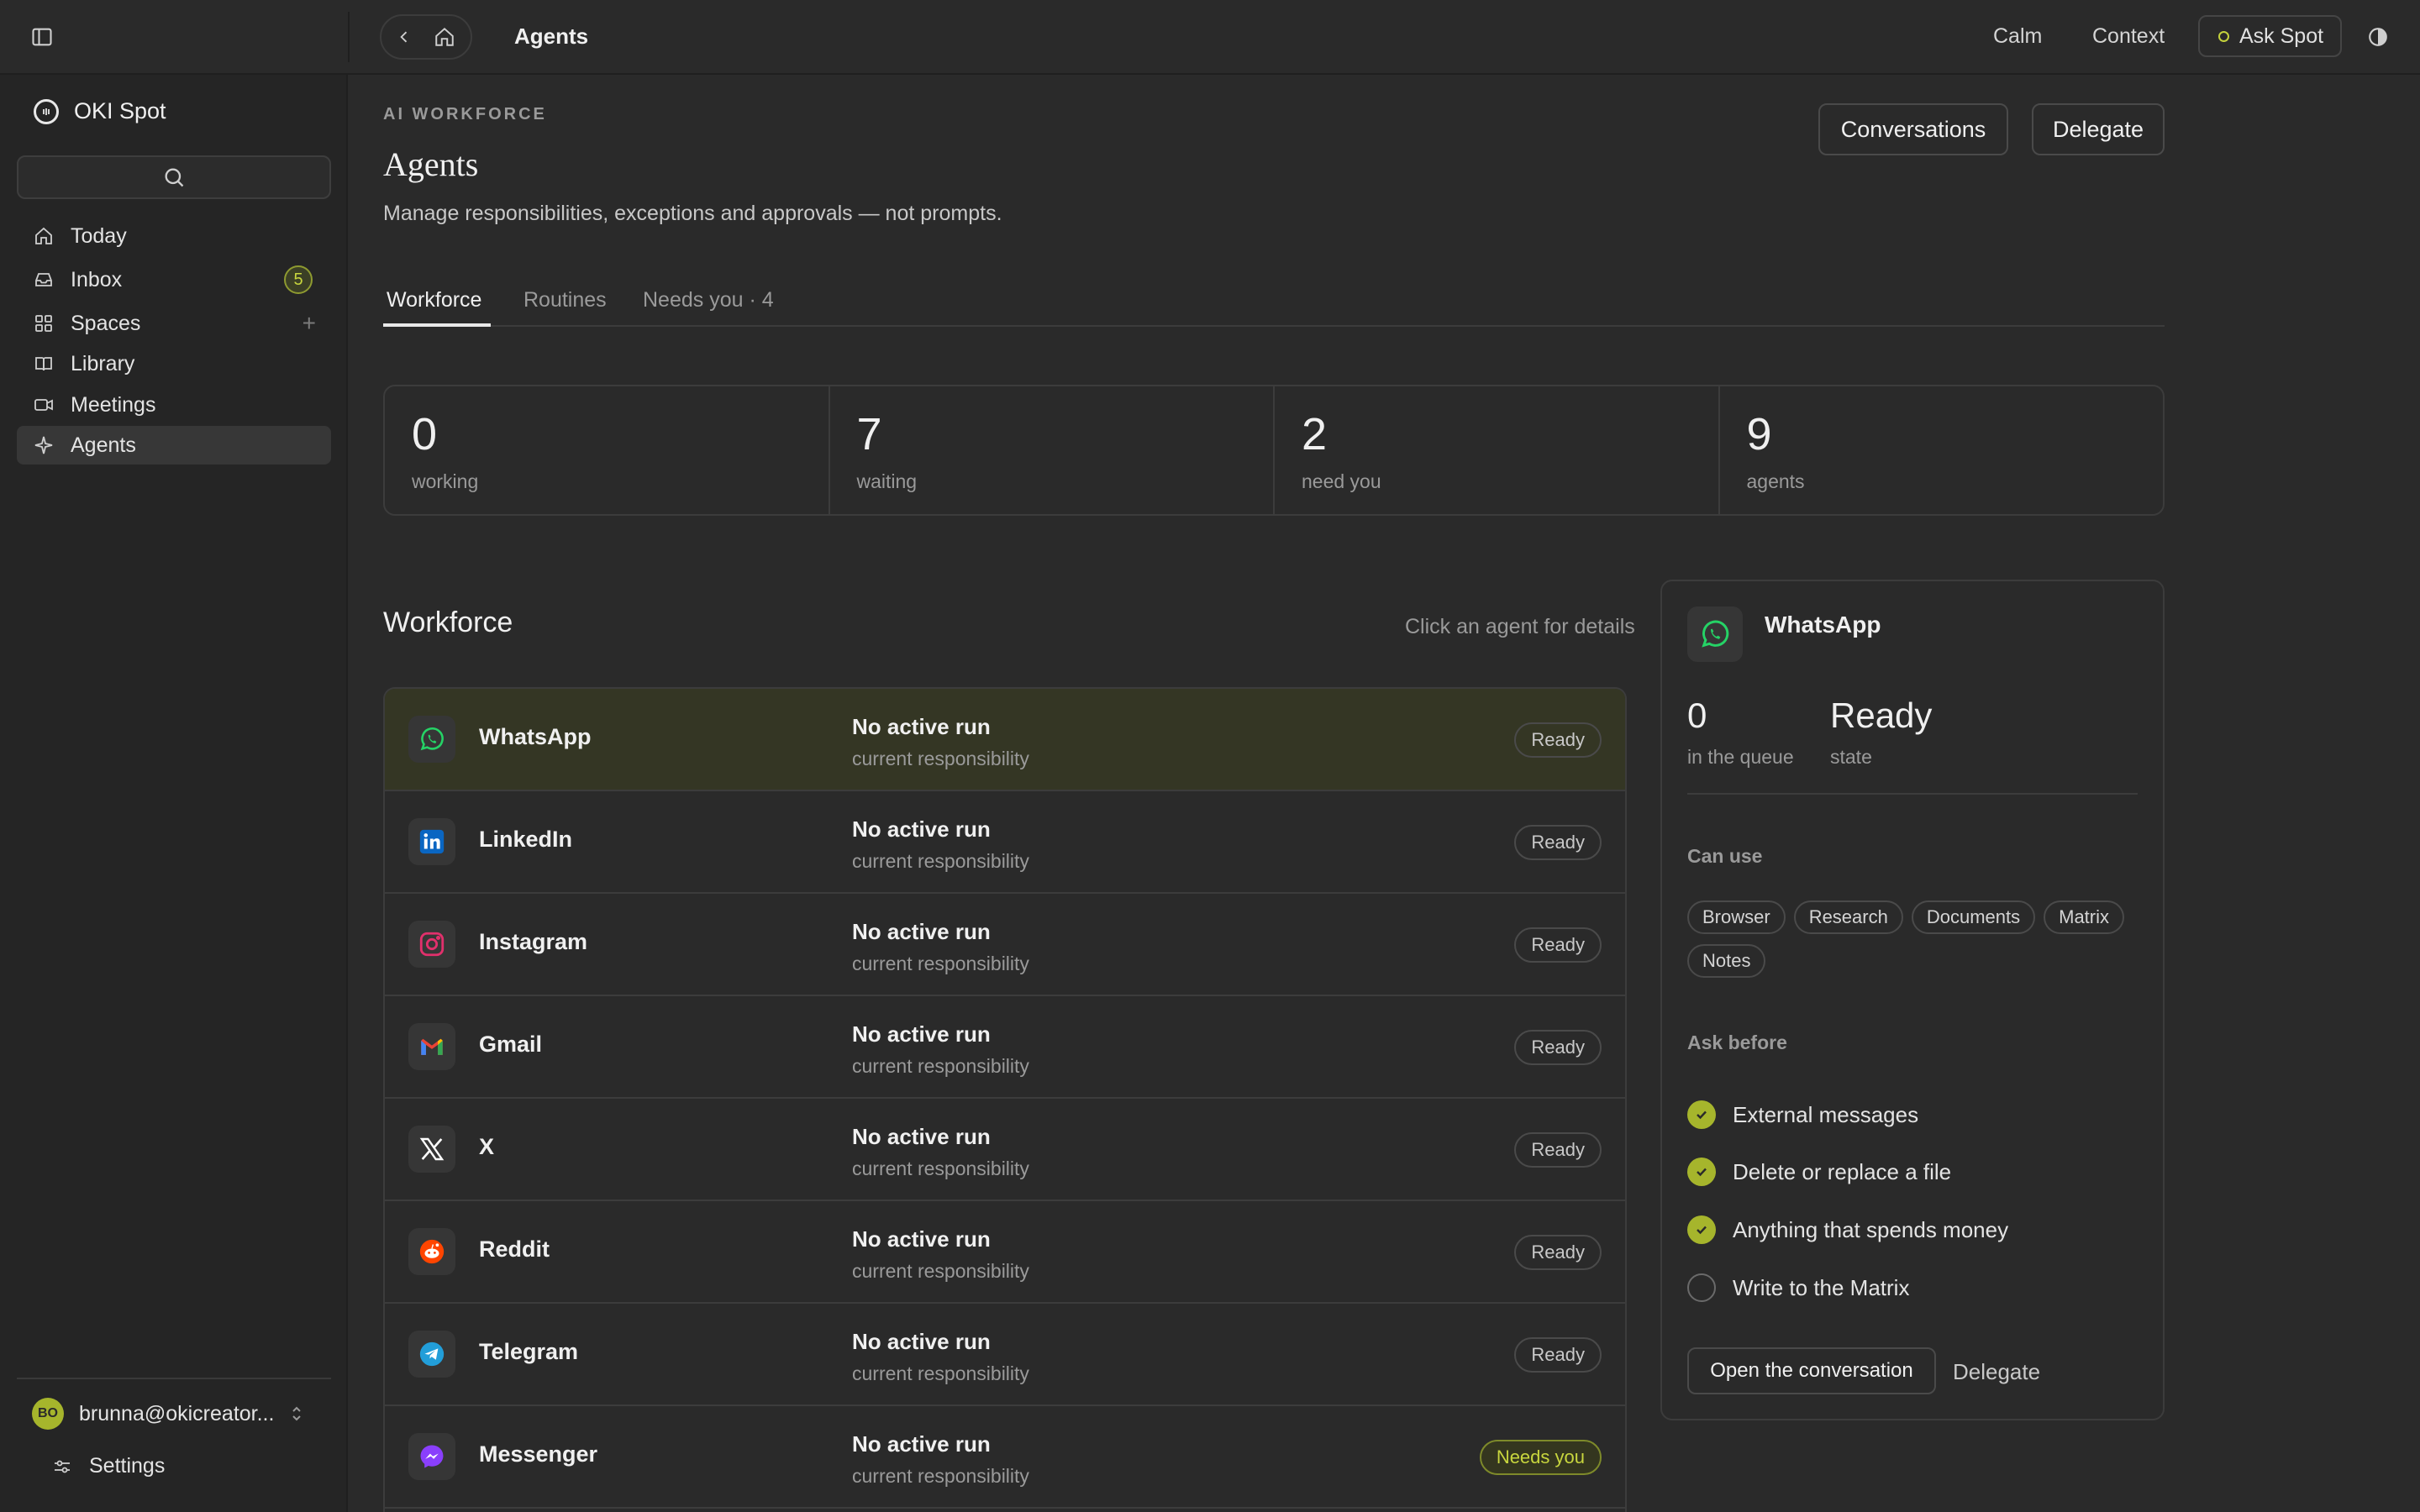  I want to click on theme-toggle-icon, so click(2378, 37).